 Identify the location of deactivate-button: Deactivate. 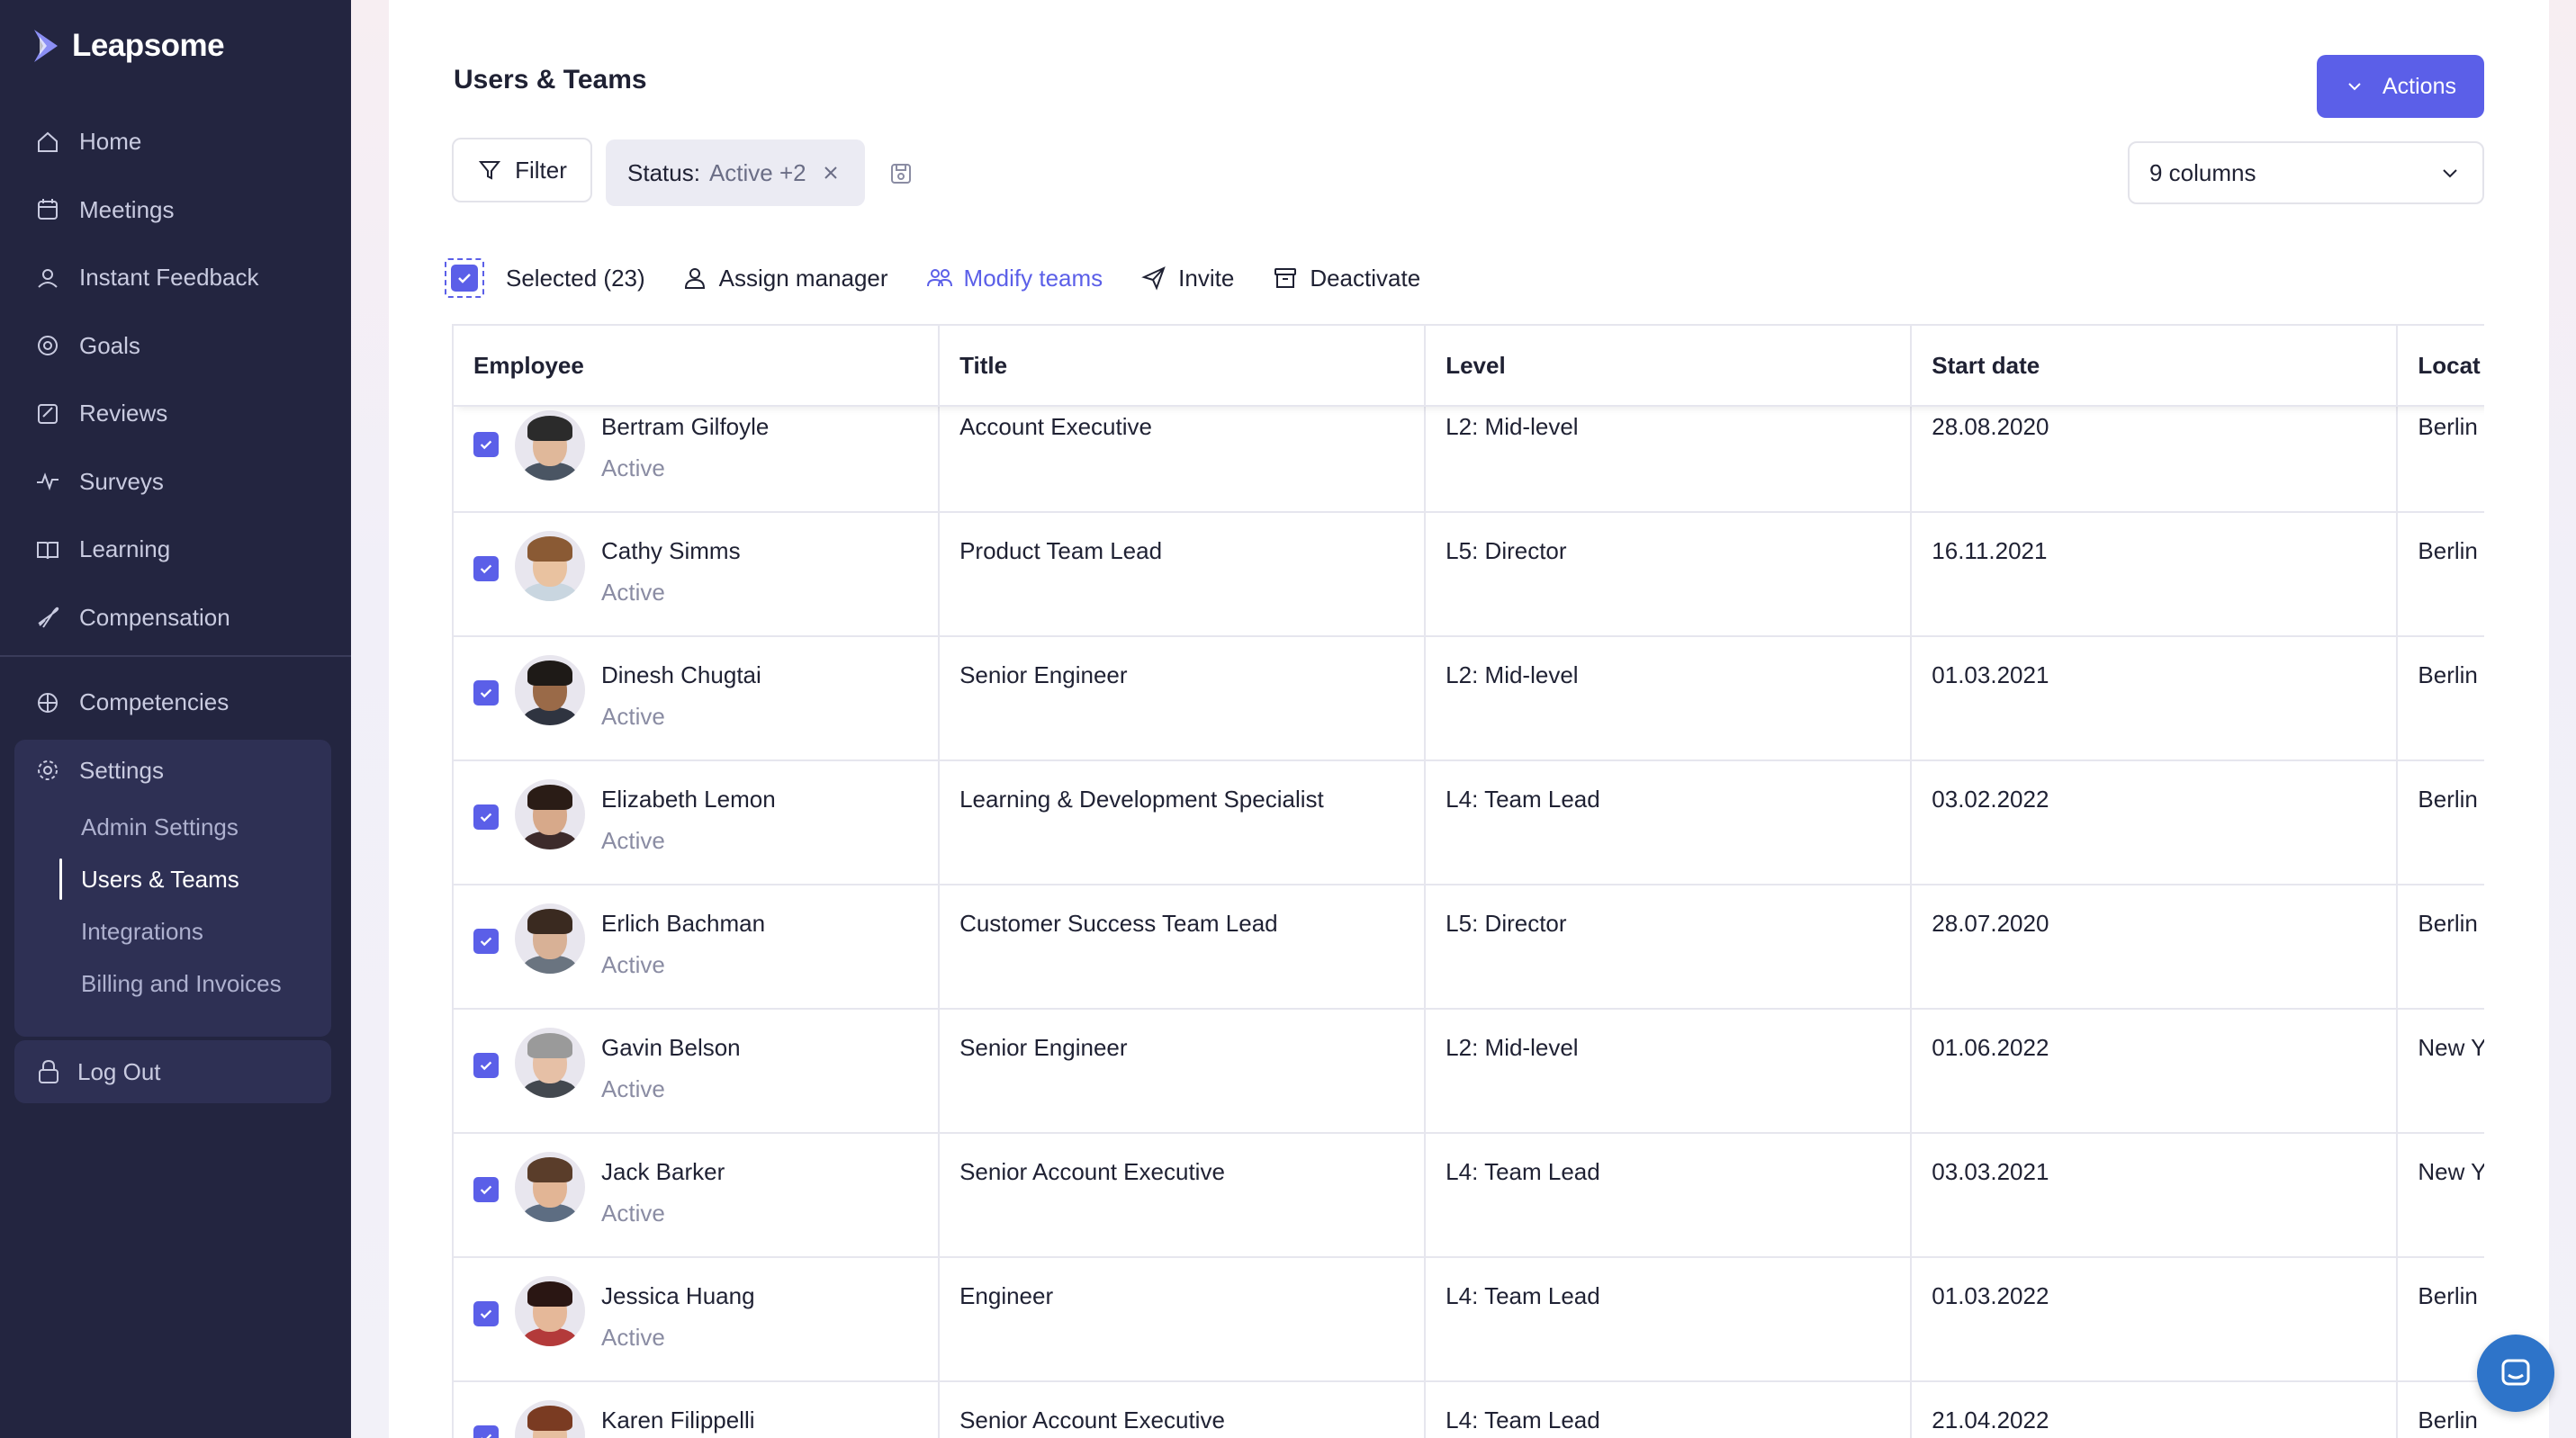
(1346, 278).